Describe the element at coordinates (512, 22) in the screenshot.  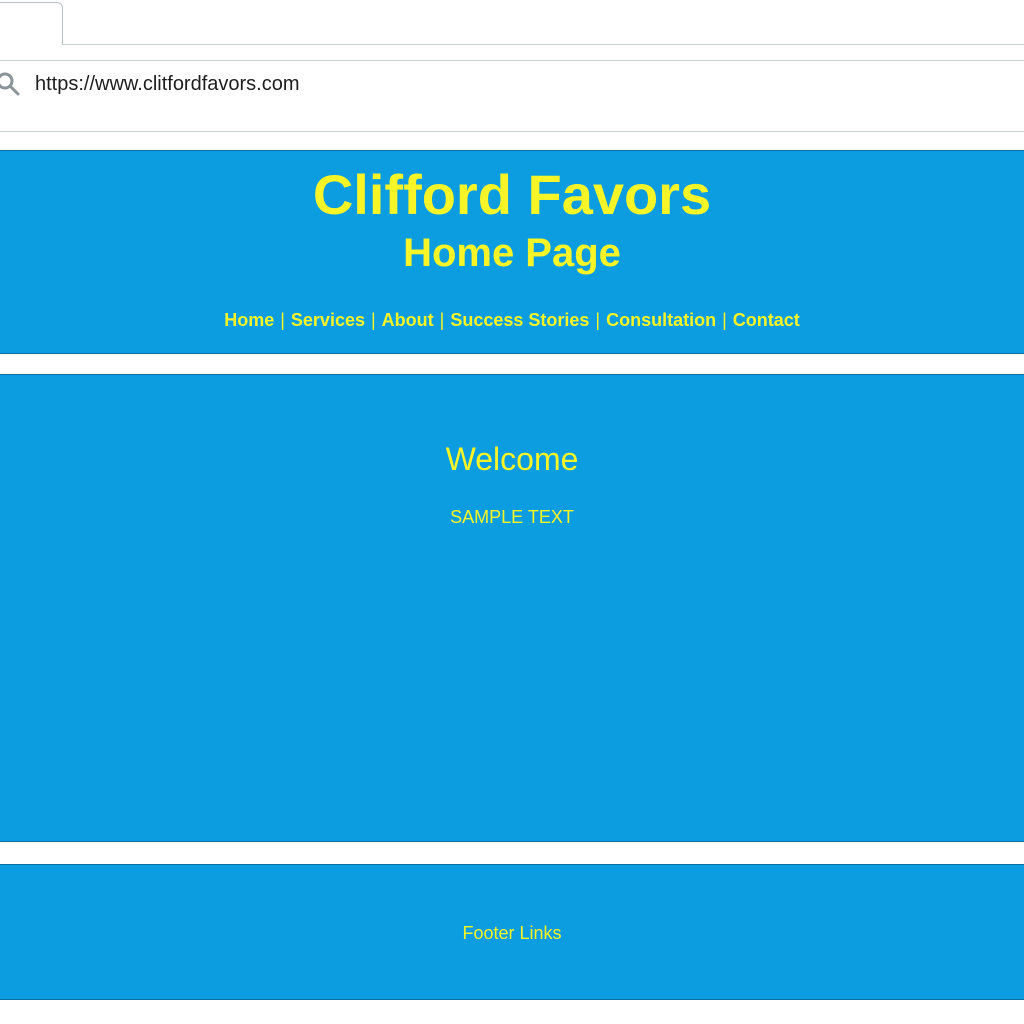
I see `tab-strip` at that location.